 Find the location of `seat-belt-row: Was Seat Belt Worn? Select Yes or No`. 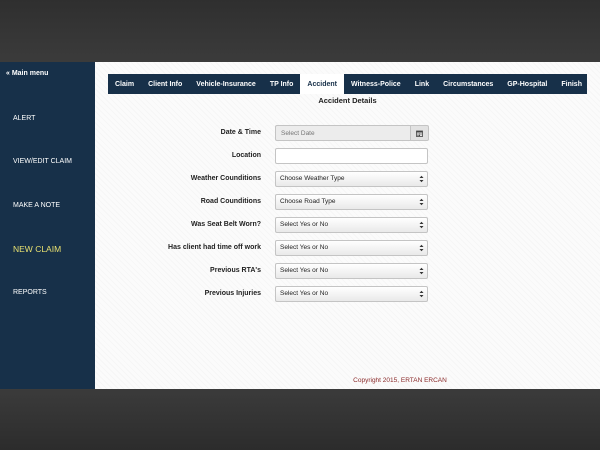

seat-belt-row: Was Seat Belt Worn? Select Yes or No is located at coordinates (347, 225).